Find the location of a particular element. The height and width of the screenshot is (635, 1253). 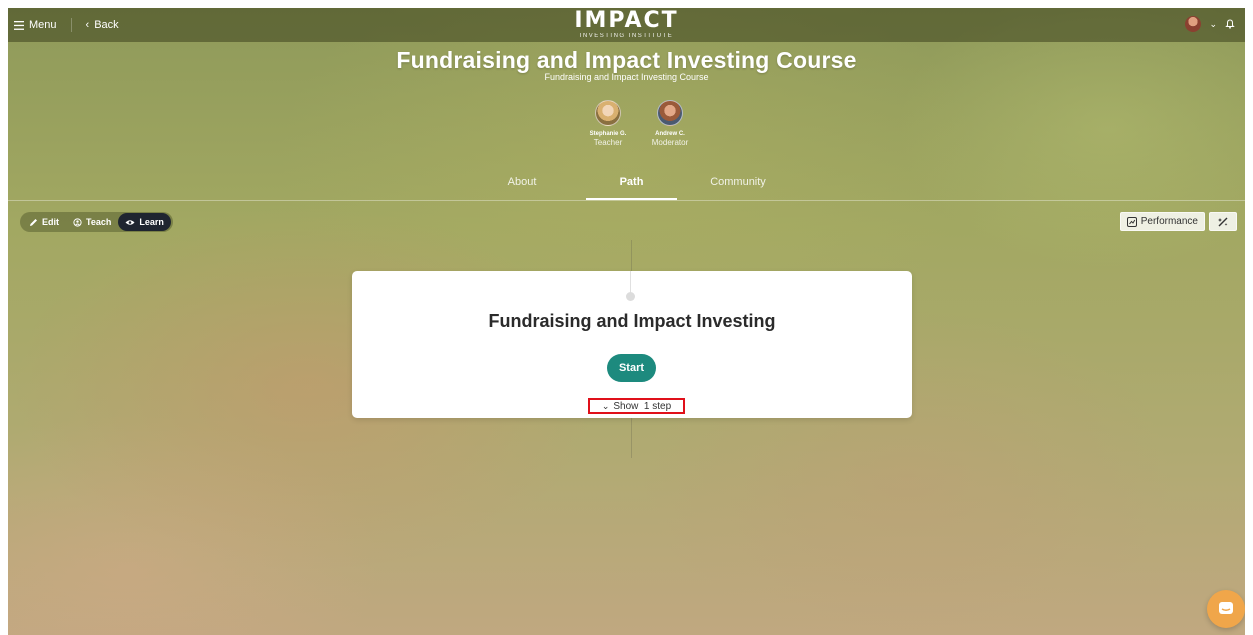

tab-about: About is located at coordinates (522, 187).